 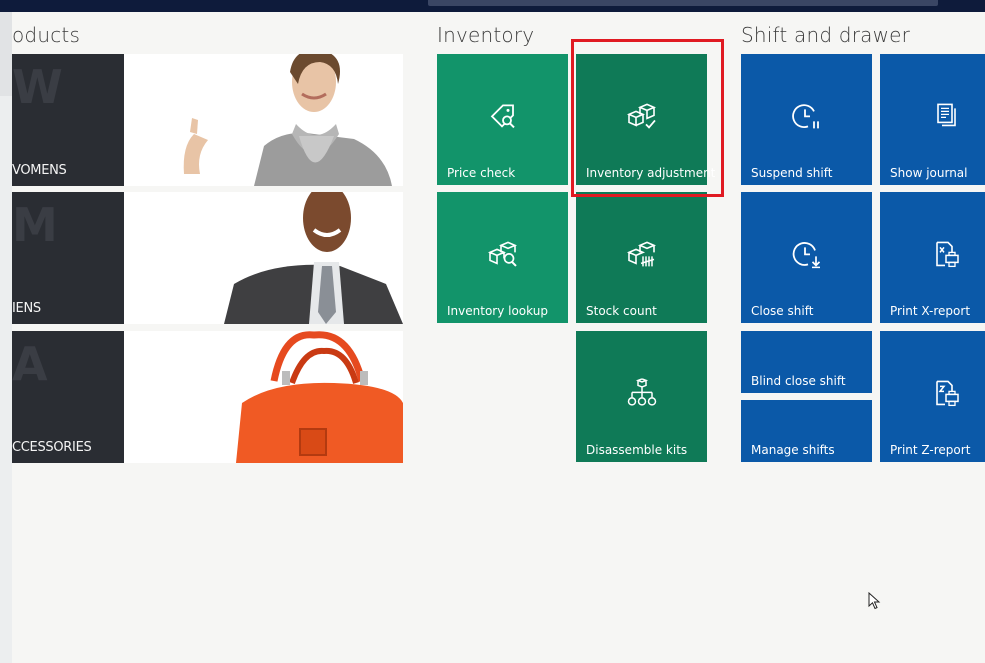 What do you see at coordinates (263, 120) in the screenshot?
I see `womens-model-photo` at bounding box center [263, 120].